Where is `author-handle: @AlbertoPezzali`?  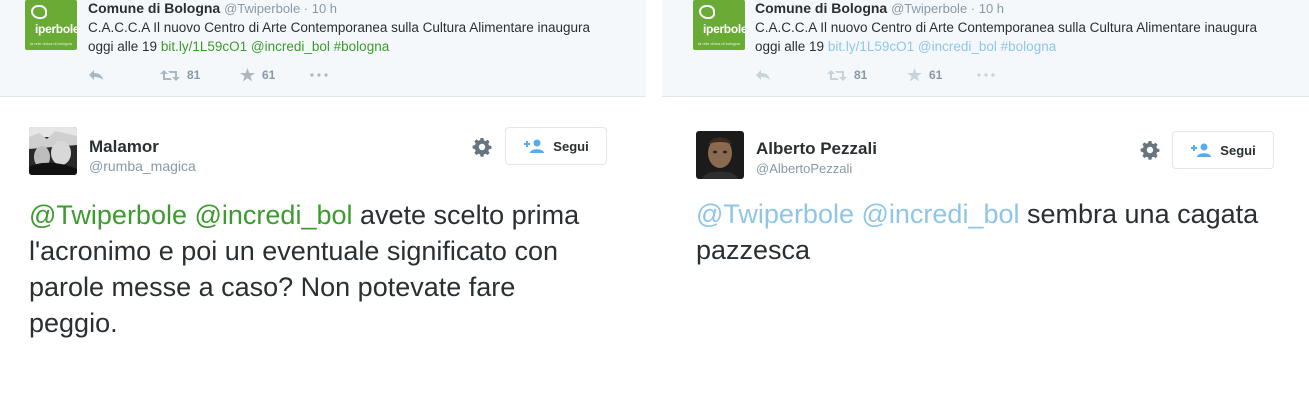 author-handle: @AlbertoPezzali is located at coordinates (804, 168).